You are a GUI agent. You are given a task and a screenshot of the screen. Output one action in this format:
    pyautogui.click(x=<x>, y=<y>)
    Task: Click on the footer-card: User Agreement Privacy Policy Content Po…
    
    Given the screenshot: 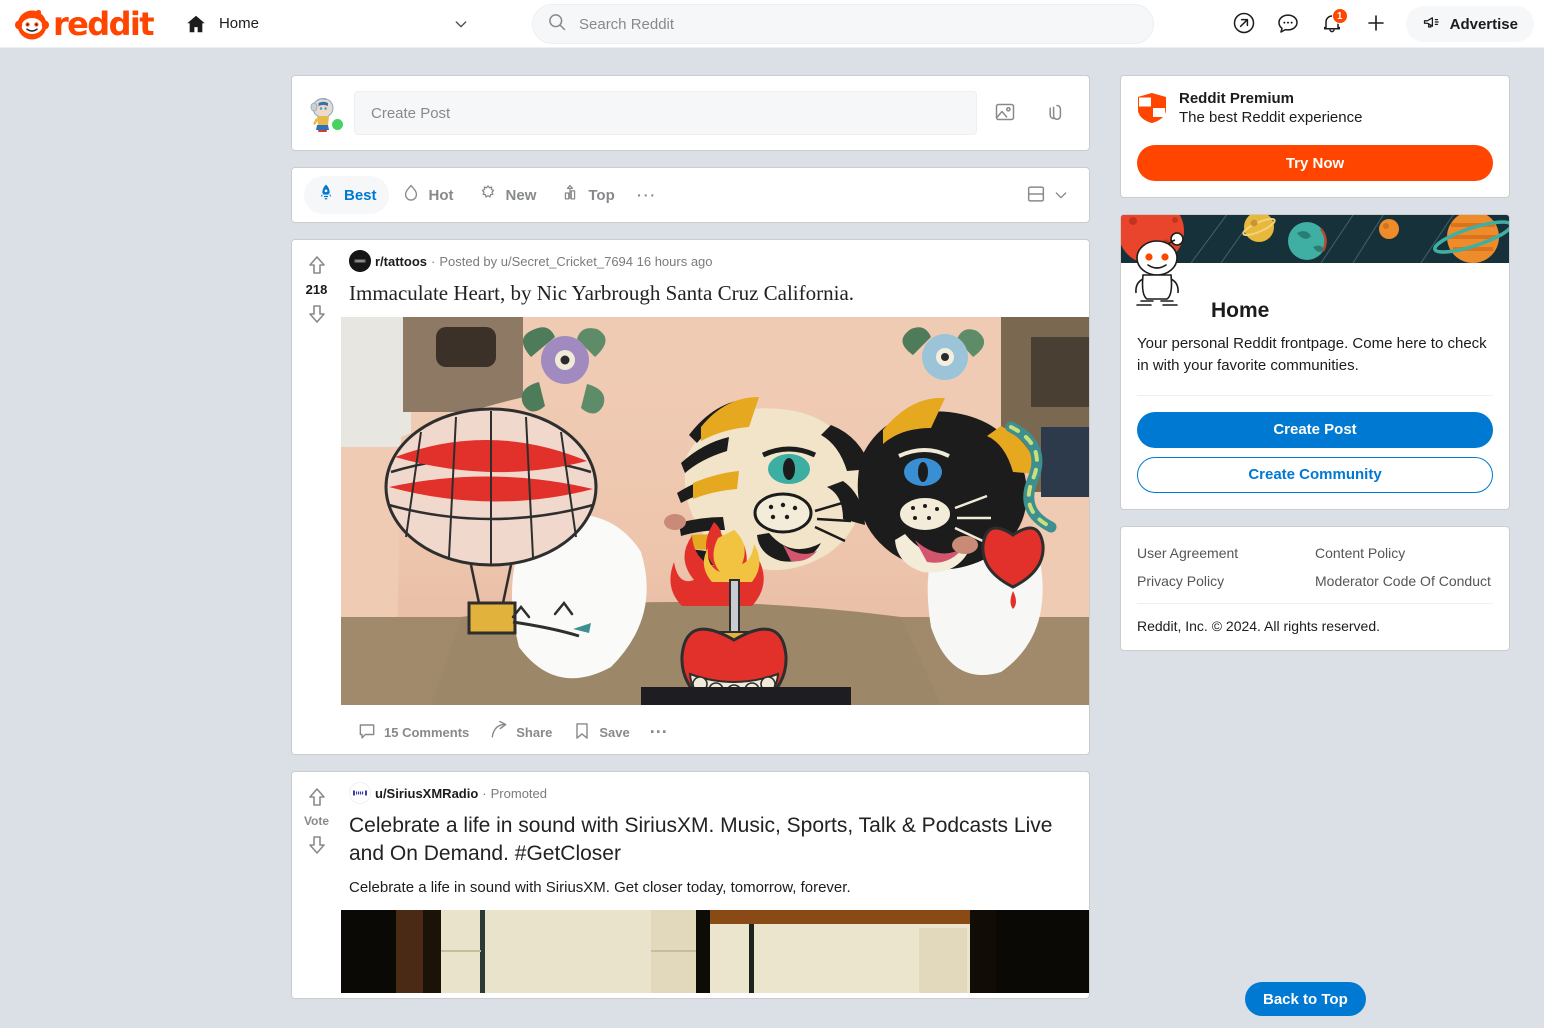 What is the action you would take?
    pyautogui.click(x=1315, y=588)
    